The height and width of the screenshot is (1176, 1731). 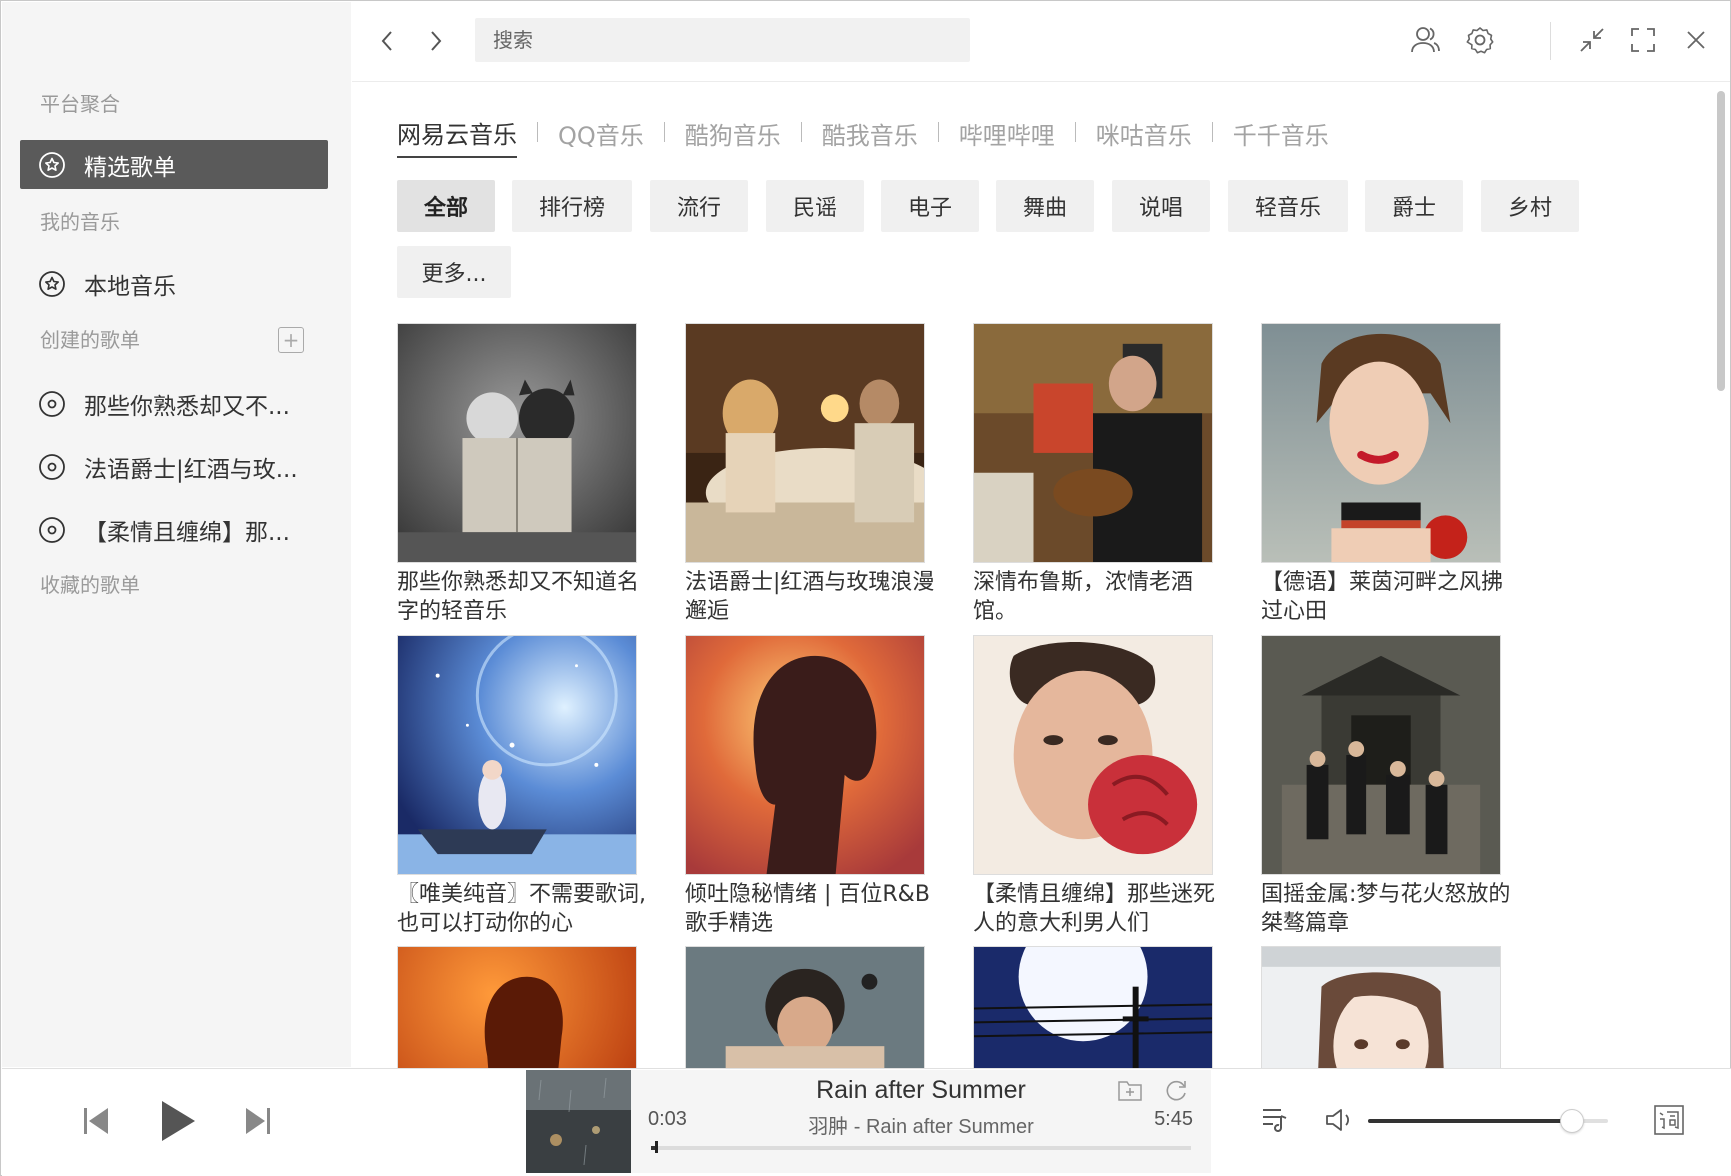 I want to click on gear-icon, so click(x=1480, y=40).